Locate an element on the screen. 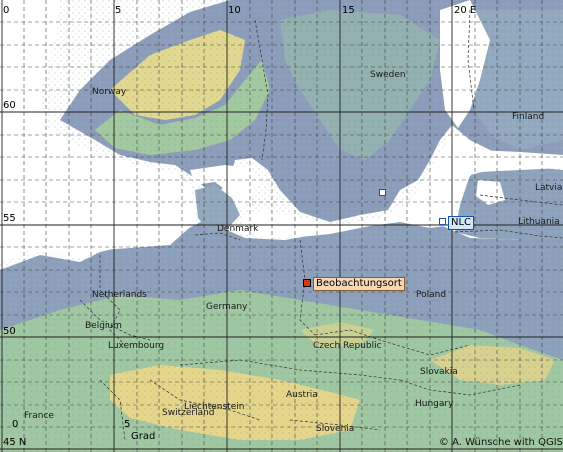 This screenshot has height=452, width=563. label-slovakia: Slovakia is located at coordinates (439, 372).